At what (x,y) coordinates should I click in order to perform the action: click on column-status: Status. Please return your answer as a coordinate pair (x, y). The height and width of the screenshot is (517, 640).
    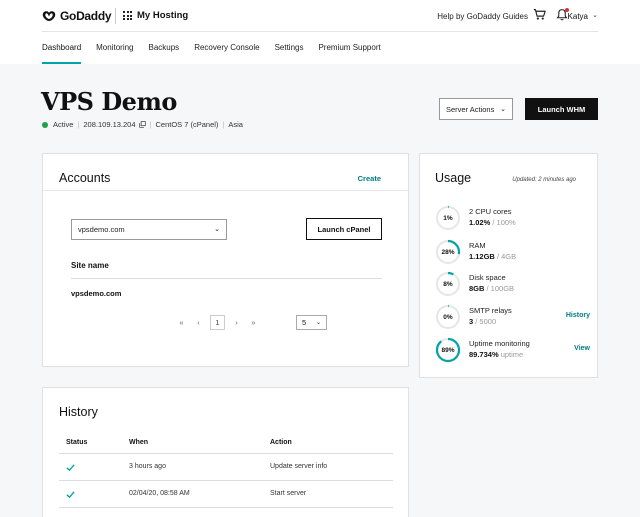
    Looking at the image, I should click on (77, 442).